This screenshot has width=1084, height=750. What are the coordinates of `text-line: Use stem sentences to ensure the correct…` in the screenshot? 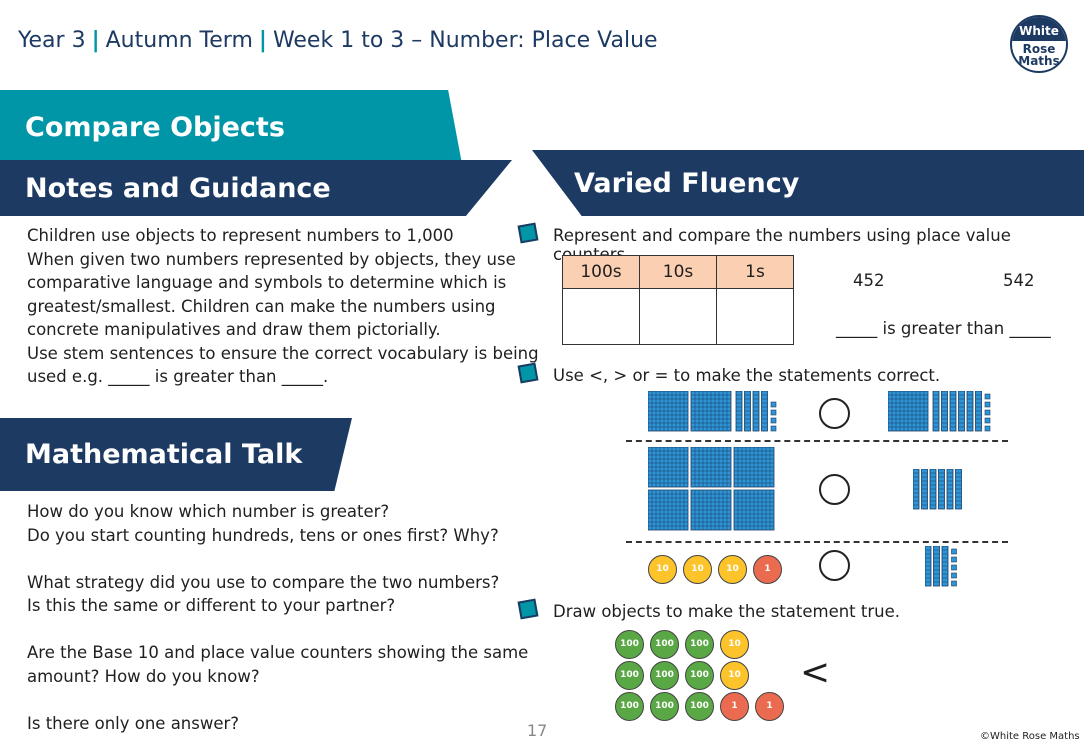 It's located at (283, 353).